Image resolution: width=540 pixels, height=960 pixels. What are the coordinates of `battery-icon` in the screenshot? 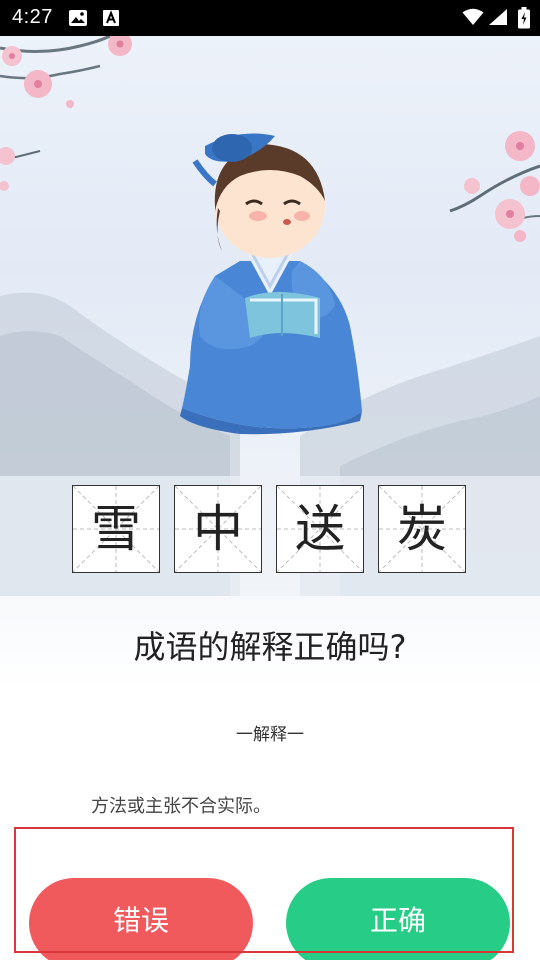 It's located at (524, 18).